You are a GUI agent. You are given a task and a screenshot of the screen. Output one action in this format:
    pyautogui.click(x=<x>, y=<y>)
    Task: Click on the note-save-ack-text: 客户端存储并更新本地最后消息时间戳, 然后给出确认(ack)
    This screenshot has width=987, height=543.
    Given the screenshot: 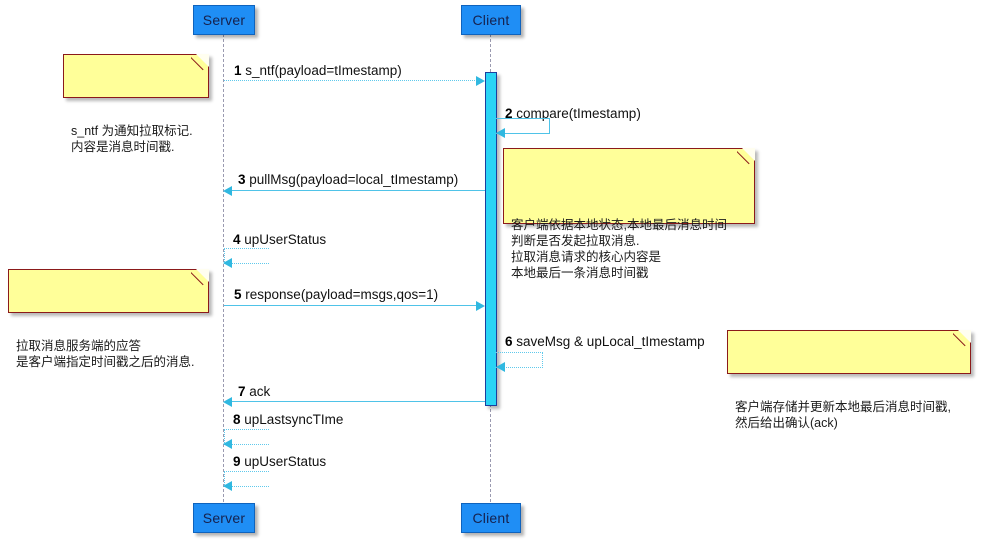 What is the action you would take?
    pyautogui.click(x=843, y=415)
    